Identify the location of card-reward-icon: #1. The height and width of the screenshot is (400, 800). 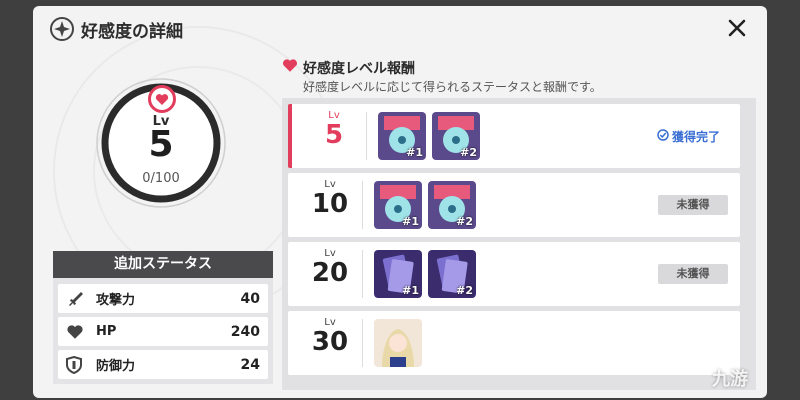
(398, 274).